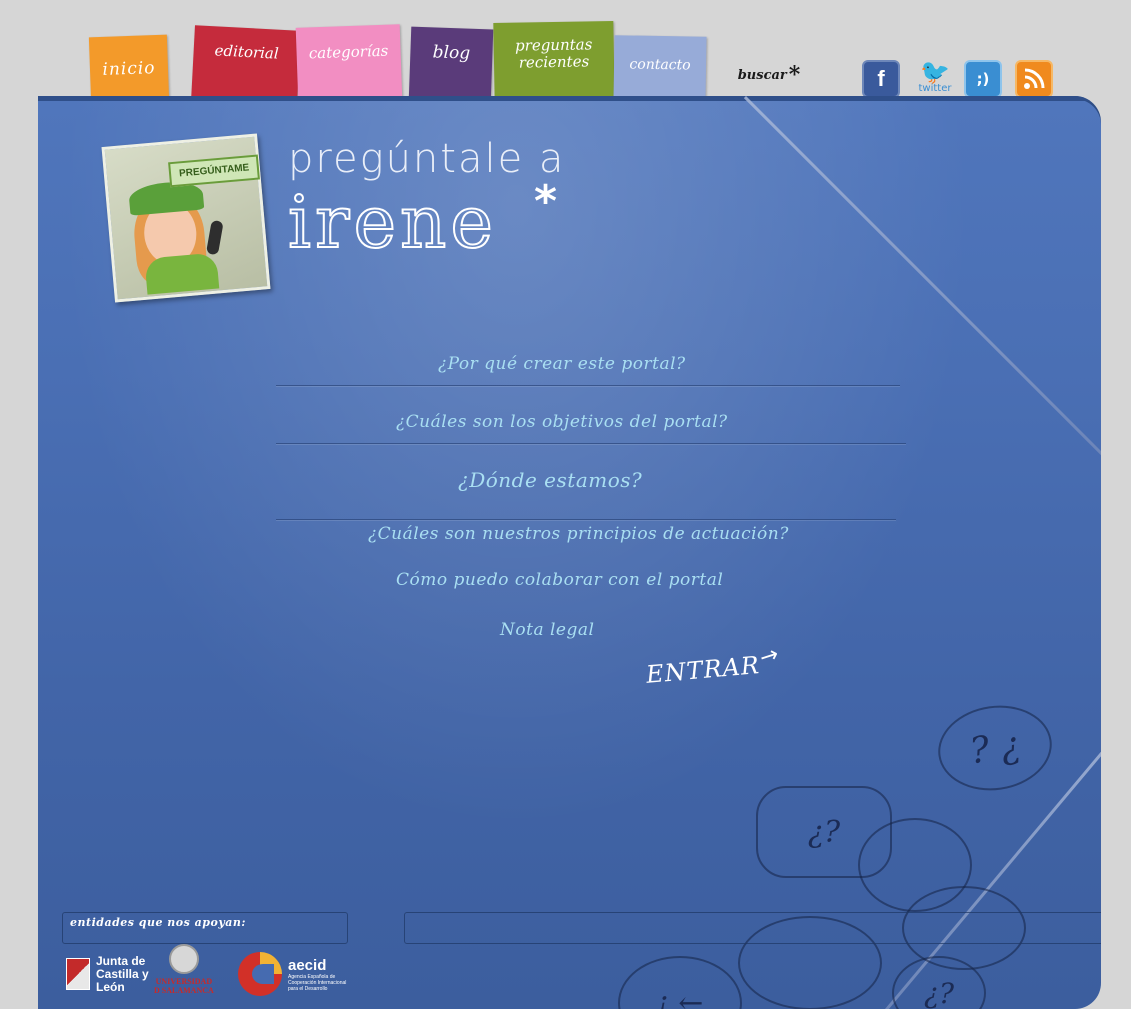  I want to click on menu-link-nota-legal: Nota legal, so click(547, 630).